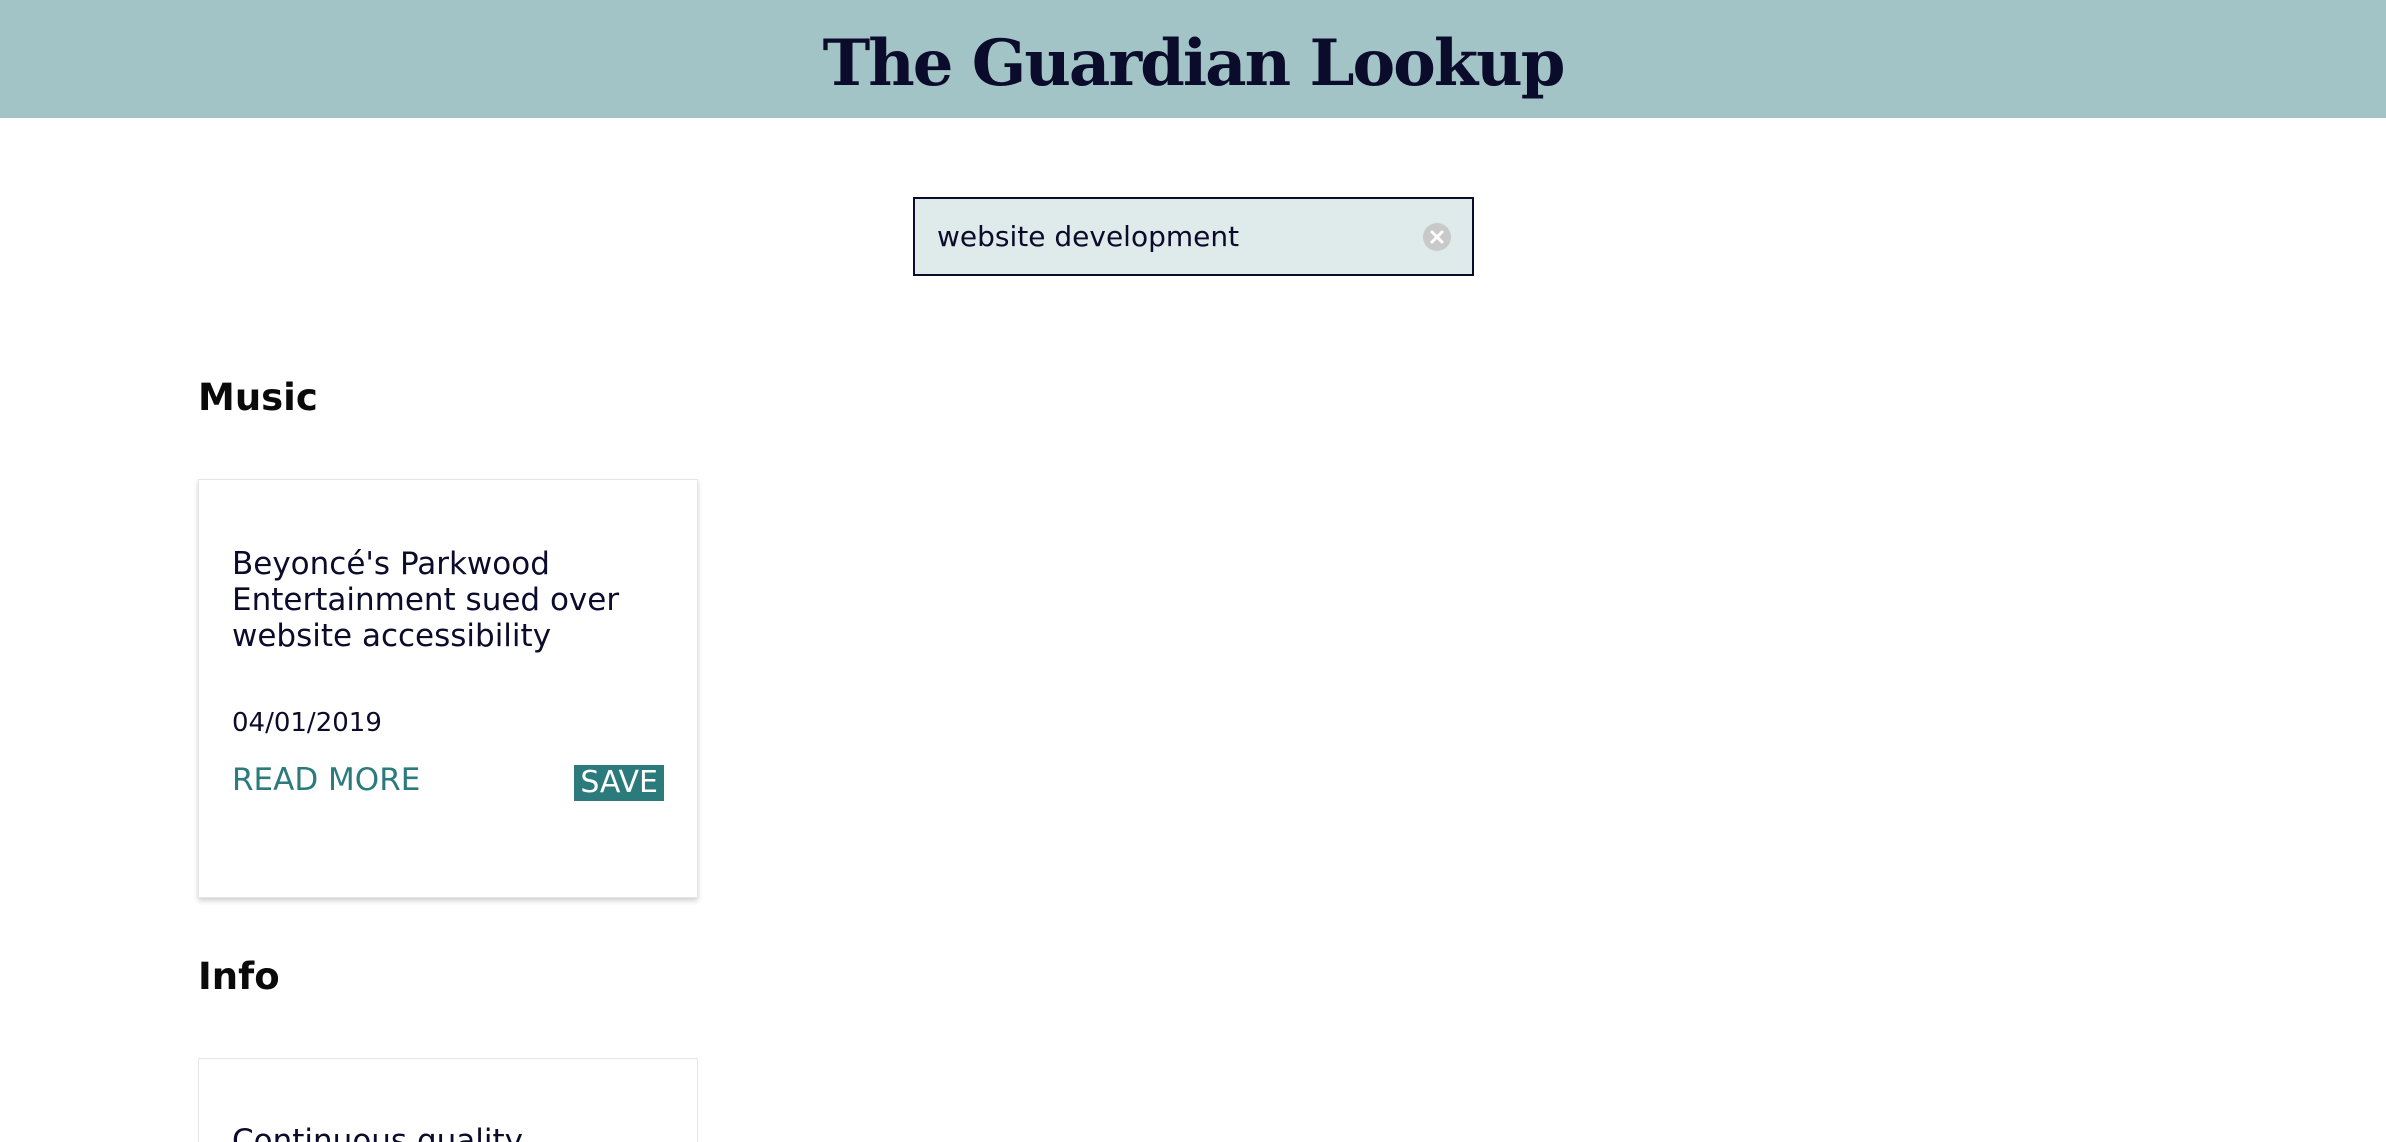 Image resolution: width=2386 pixels, height=1142 pixels. What do you see at coordinates (619, 783) in the screenshot?
I see `save-button: SAVE` at bounding box center [619, 783].